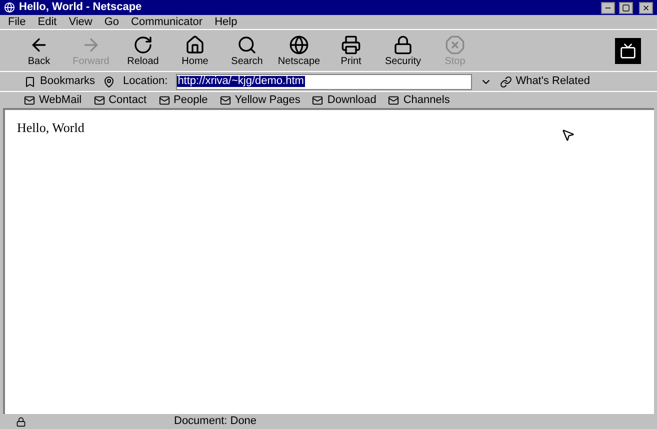  What do you see at coordinates (80, 7) in the screenshot?
I see `window-title: Hello, World - Netscape` at bounding box center [80, 7].